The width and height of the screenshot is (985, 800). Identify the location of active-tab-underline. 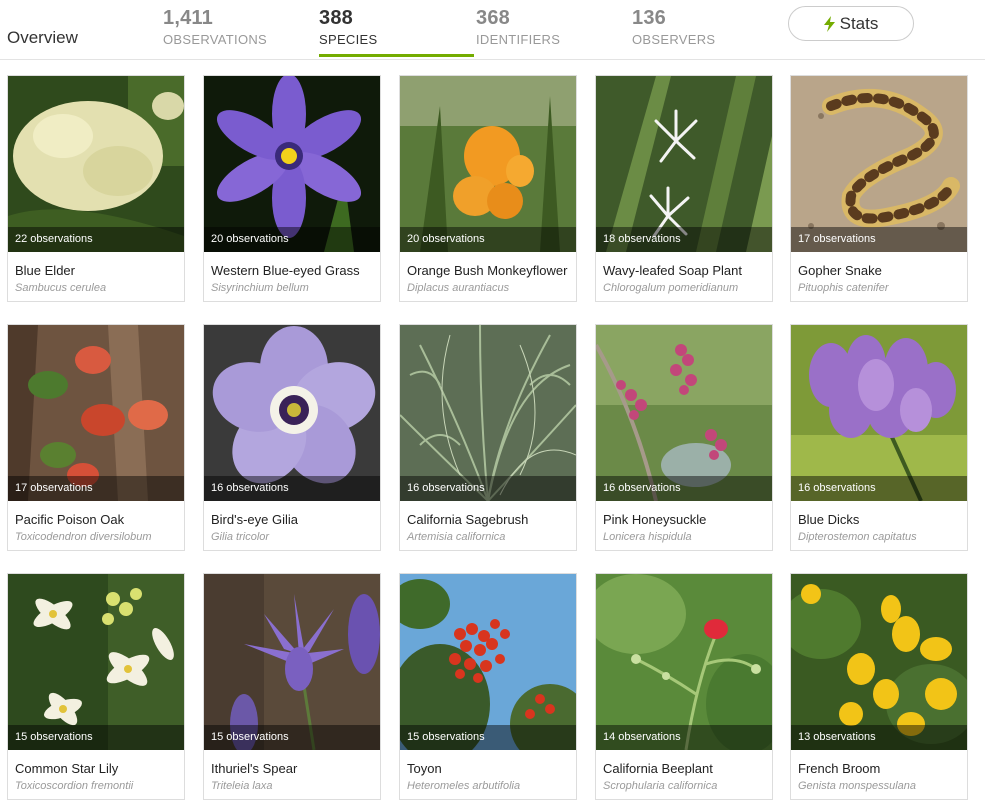
(396, 55).